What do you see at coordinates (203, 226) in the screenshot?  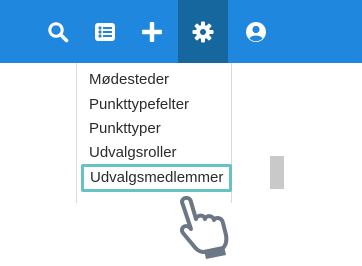 I see `pointing-hand-icon` at bounding box center [203, 226].